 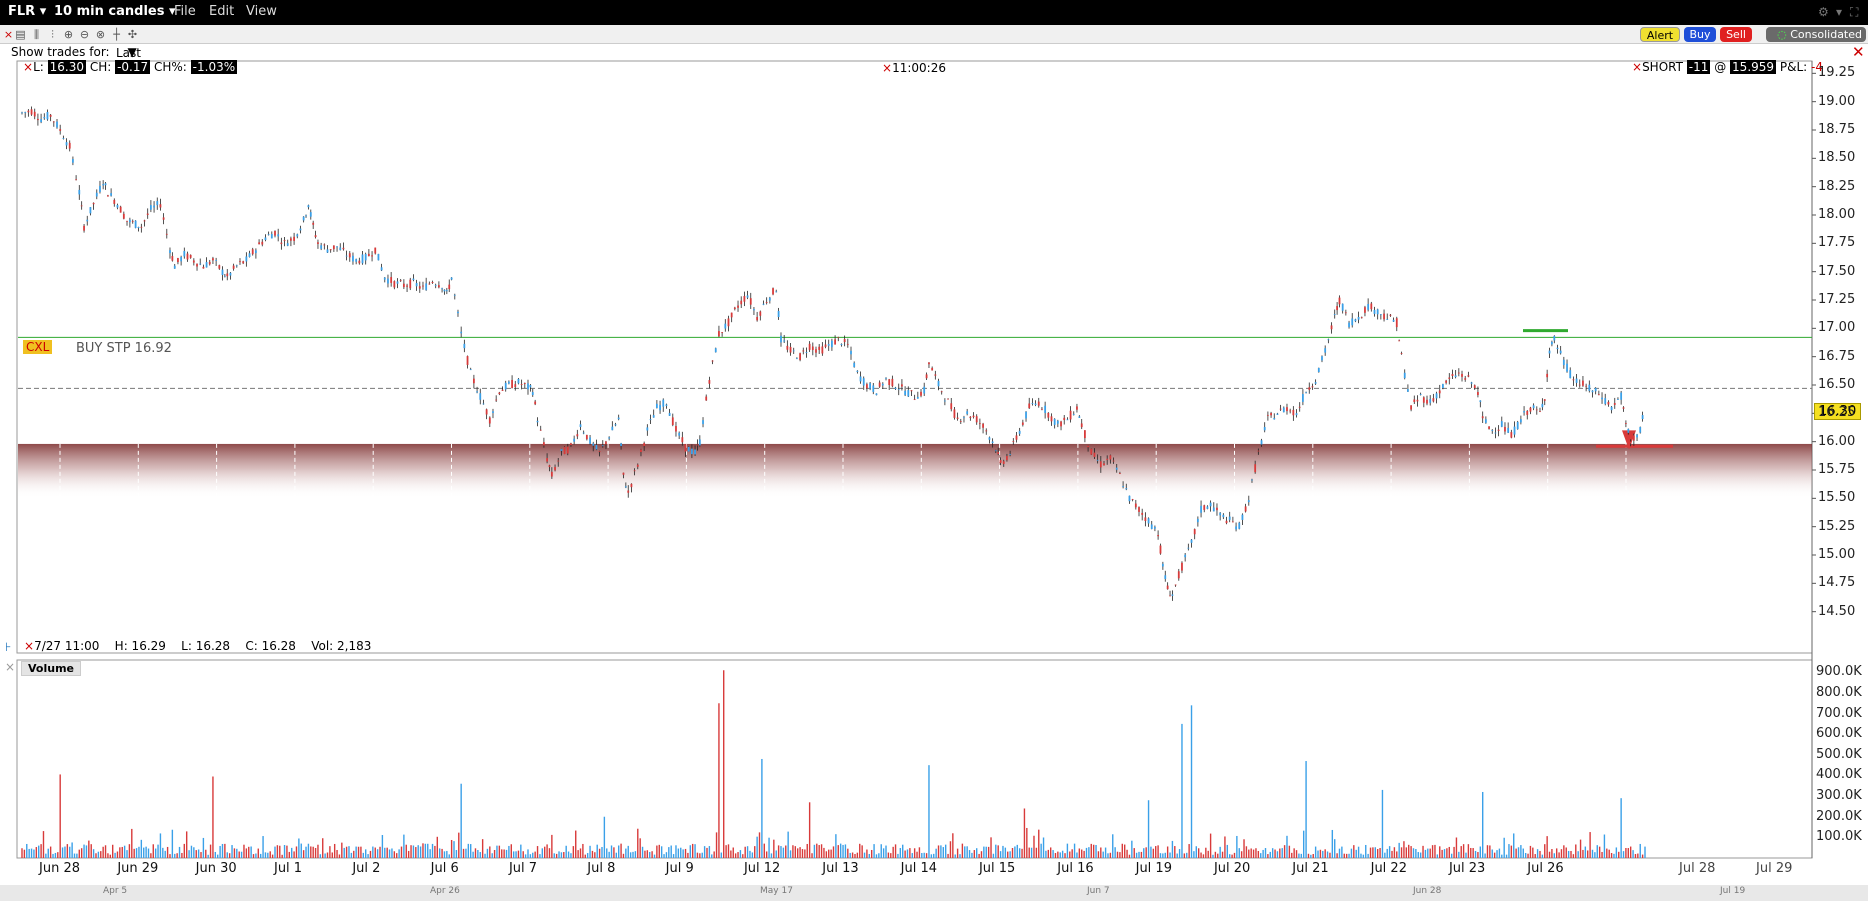 What do you see at coordinates (10, 667) in the screenshot?
I see `volume-close-icon: ×` at bounding box center [10, 667].